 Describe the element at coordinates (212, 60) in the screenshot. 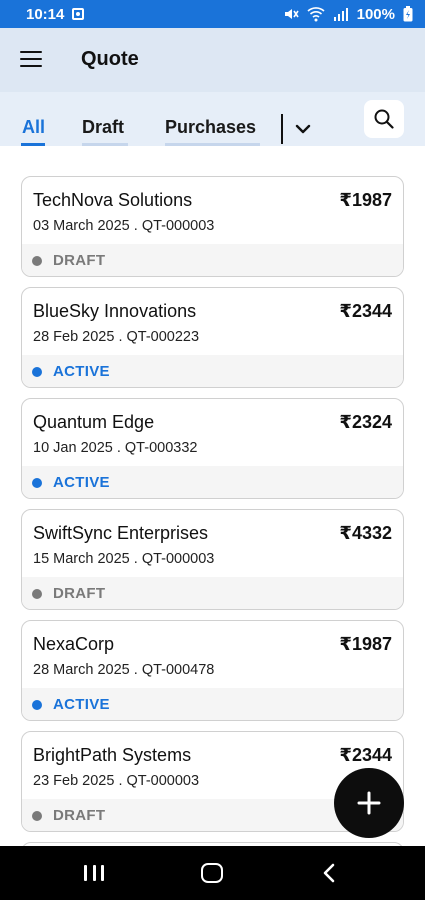

I see `app-bar: Quote` at that location.